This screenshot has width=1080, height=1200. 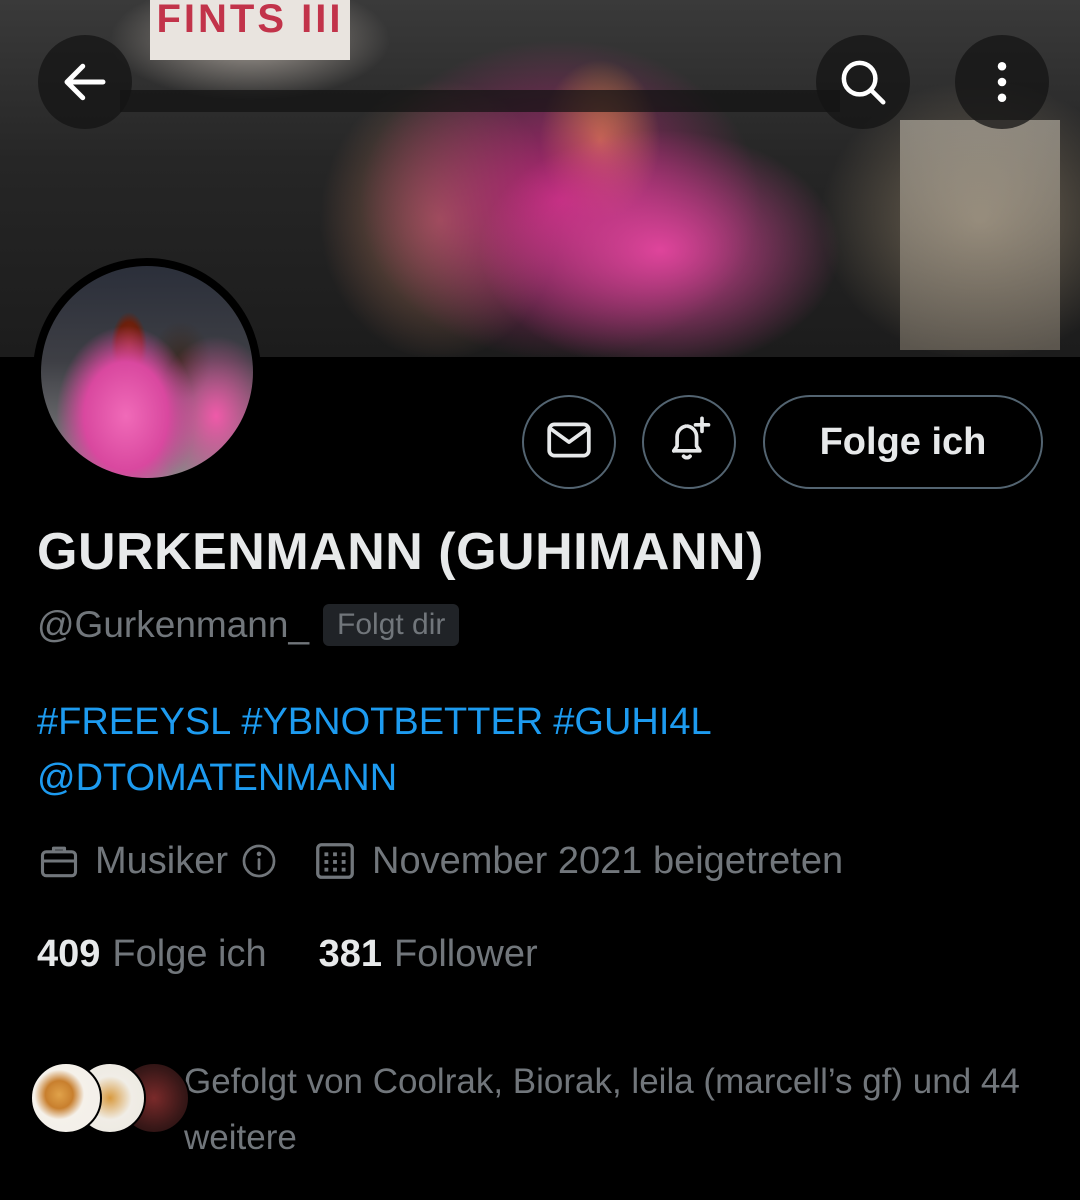 I want to click on following-label: Folge ich, so click(x=189, y=954).